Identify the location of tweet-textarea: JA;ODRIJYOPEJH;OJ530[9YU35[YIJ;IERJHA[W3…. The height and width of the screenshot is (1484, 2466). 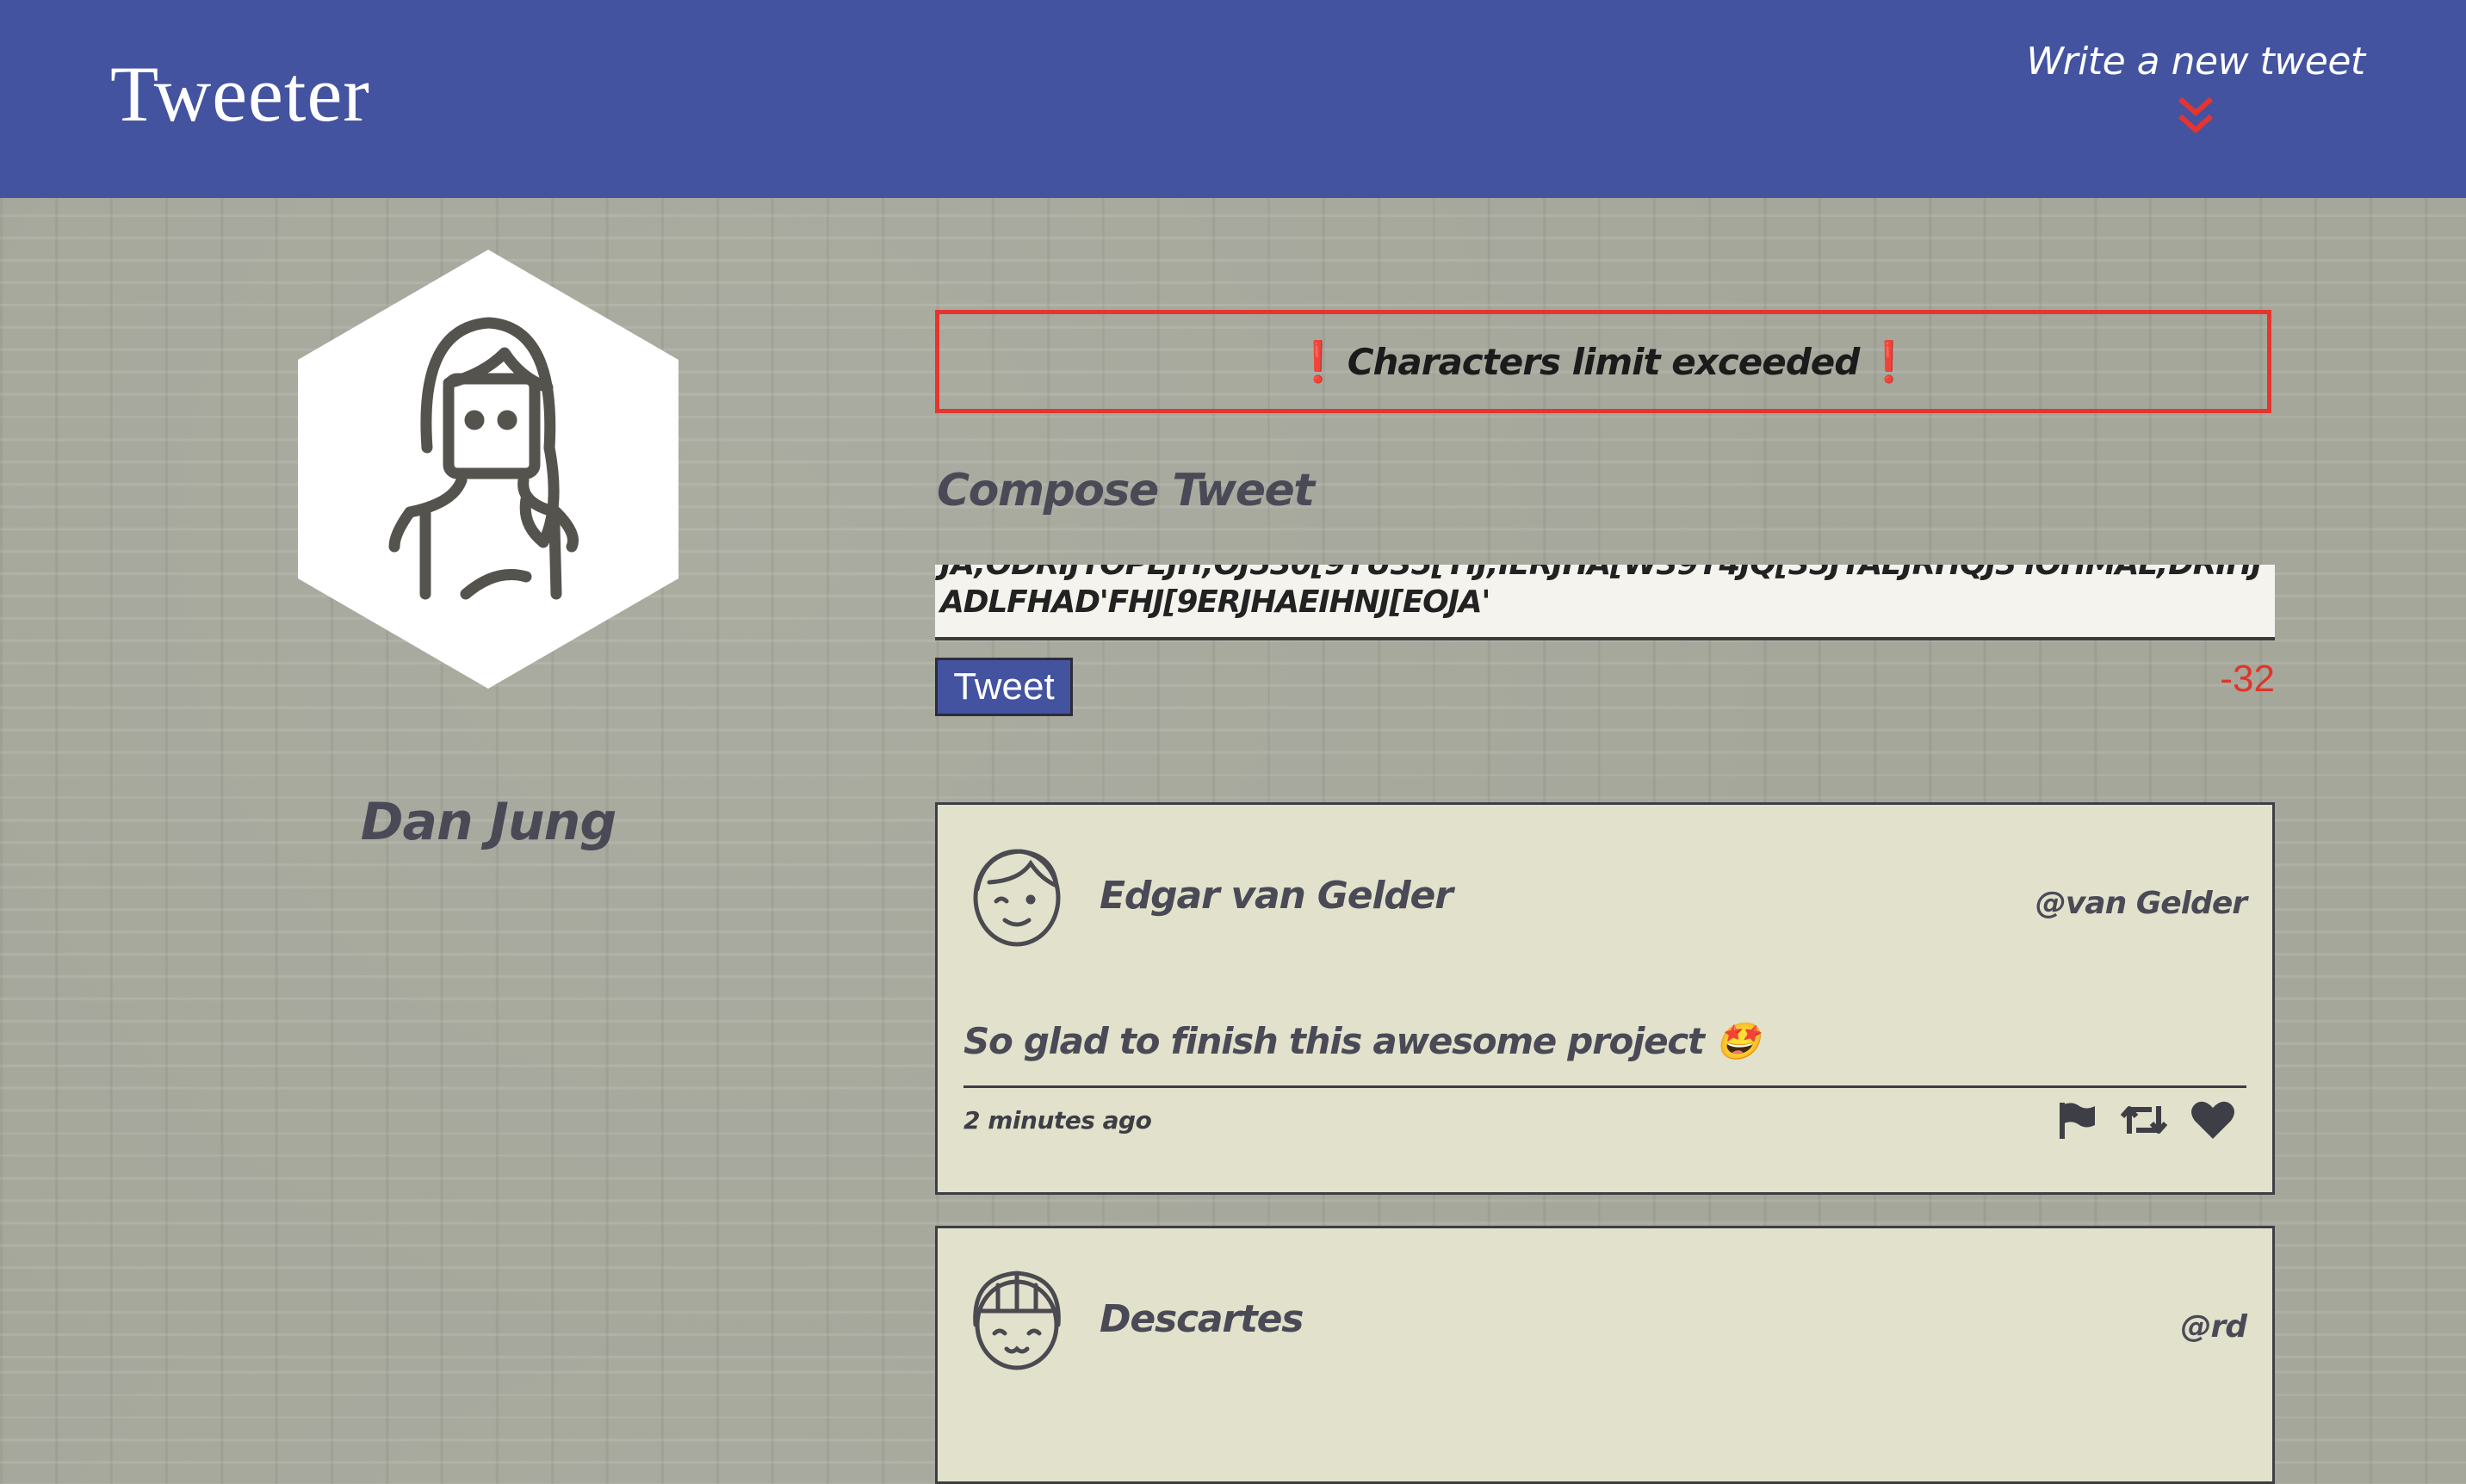
(1605, 602).